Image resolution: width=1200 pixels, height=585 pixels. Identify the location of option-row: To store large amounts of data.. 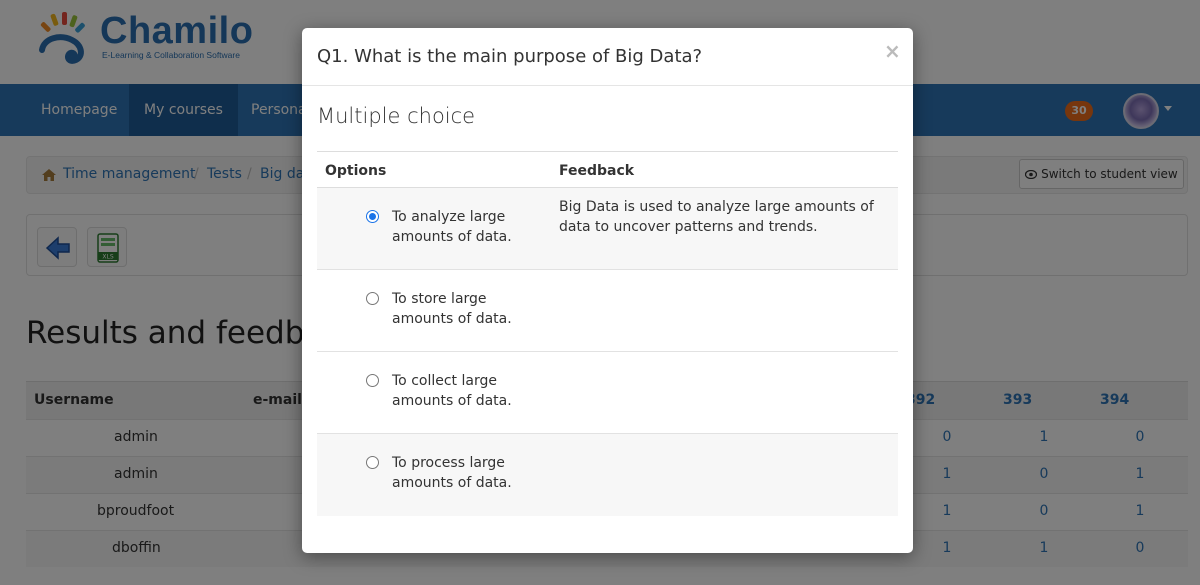
(607, 311).